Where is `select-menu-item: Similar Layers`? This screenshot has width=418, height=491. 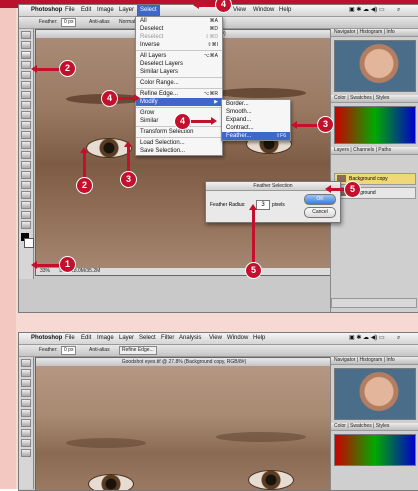
select-menu-item: Similar Layers is located at coordinates (179, 72).